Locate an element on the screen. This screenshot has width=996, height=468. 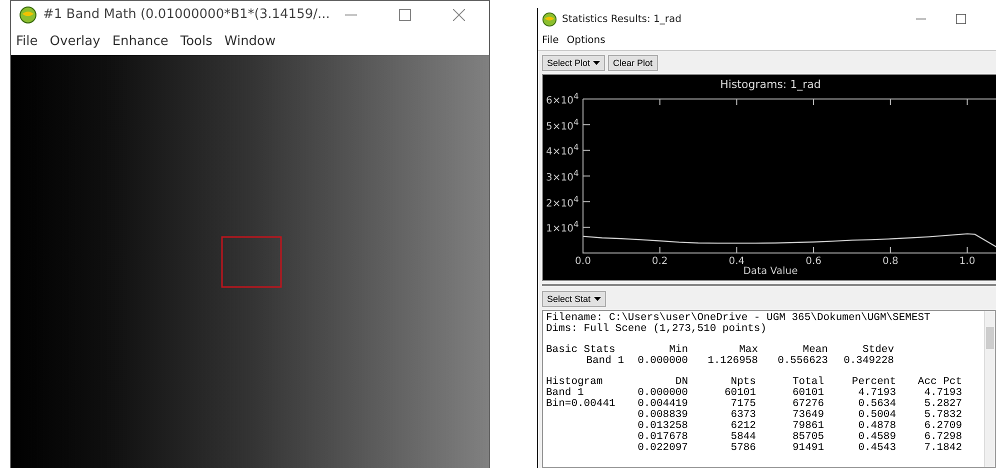
menu-item: Options is located at coordinates (586, 40).